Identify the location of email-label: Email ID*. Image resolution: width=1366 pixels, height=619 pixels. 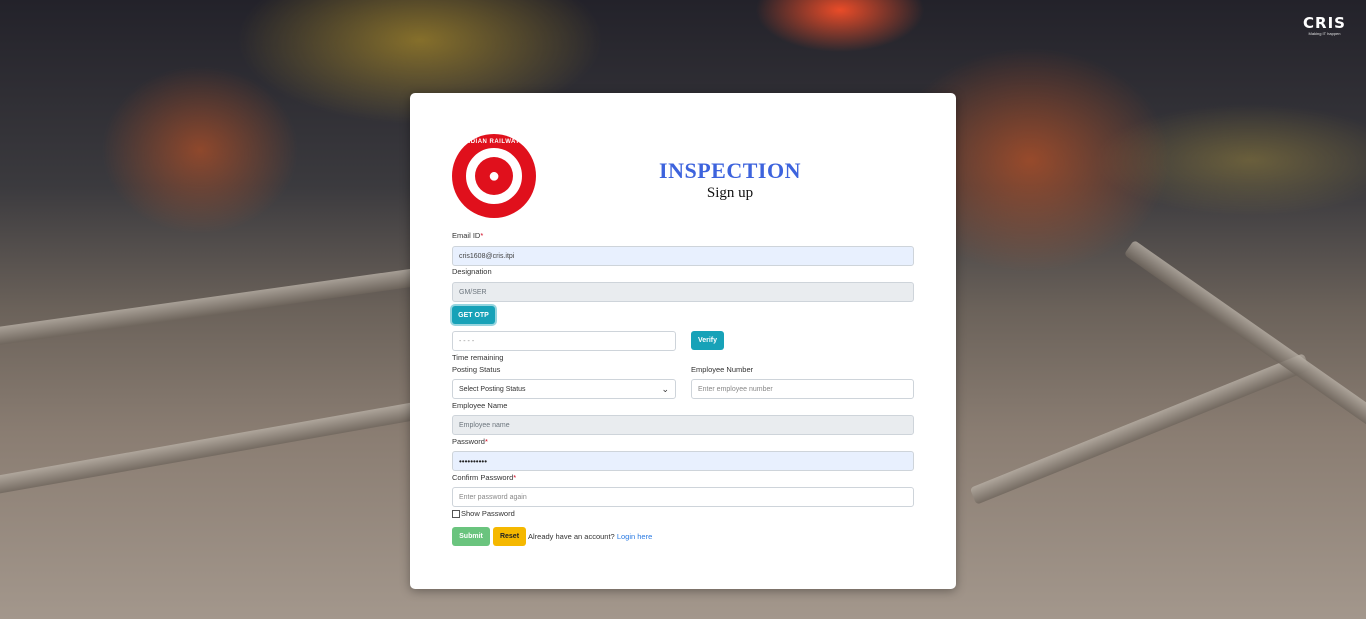
(468, 235).